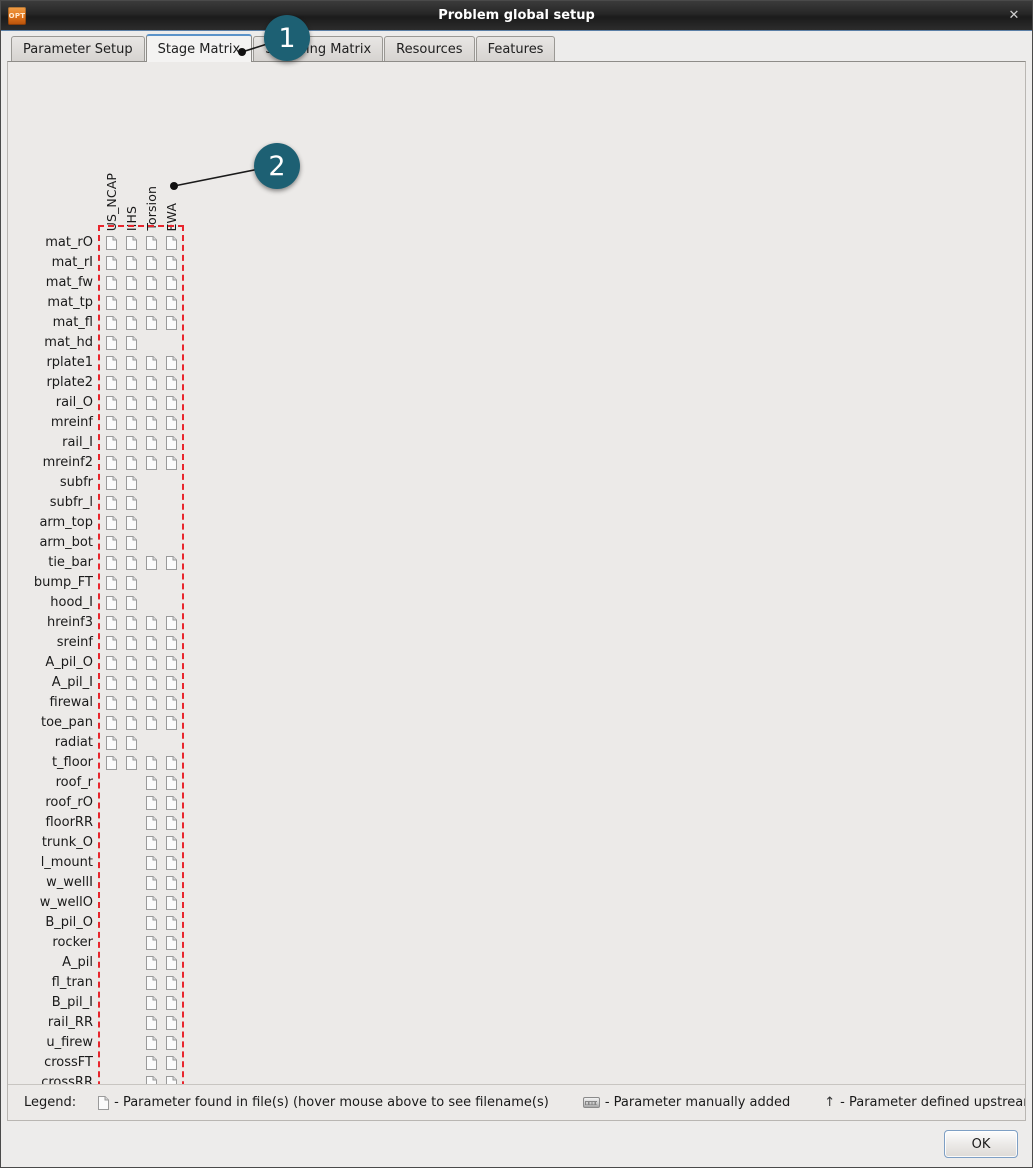  What do you see at coordinates (78, 48) in the screenshot?
I see `tab-parameter-setup: Parameter Setup` at bounding box center [78, 48].